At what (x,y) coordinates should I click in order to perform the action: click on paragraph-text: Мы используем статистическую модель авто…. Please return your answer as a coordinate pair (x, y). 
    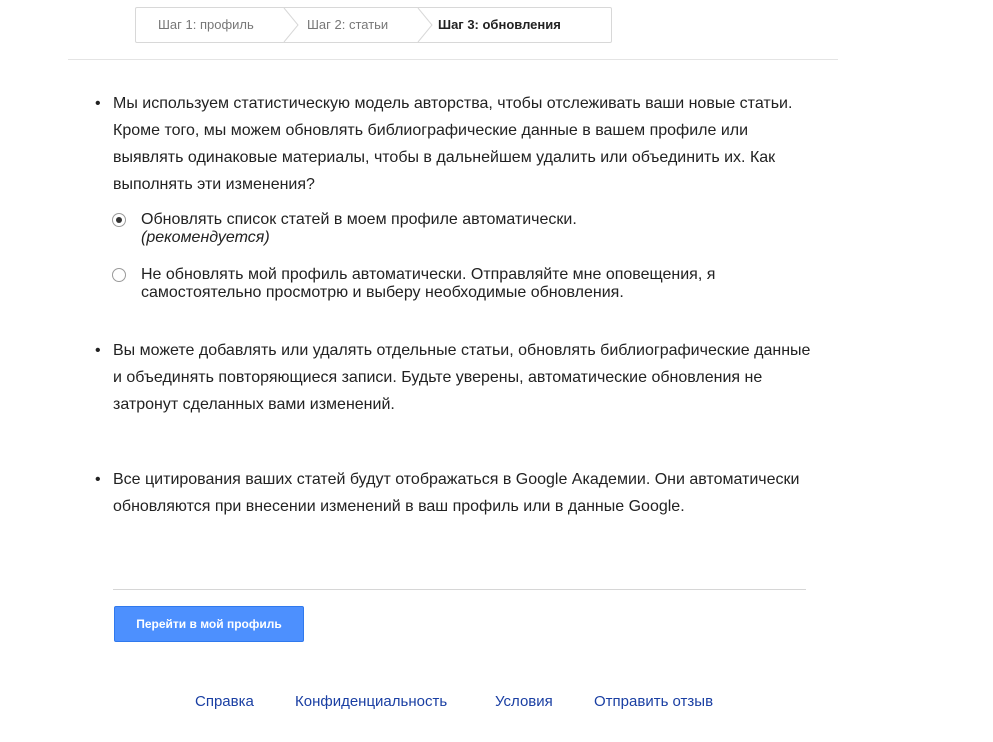
    Looking at the image, I should click on (453, 144).